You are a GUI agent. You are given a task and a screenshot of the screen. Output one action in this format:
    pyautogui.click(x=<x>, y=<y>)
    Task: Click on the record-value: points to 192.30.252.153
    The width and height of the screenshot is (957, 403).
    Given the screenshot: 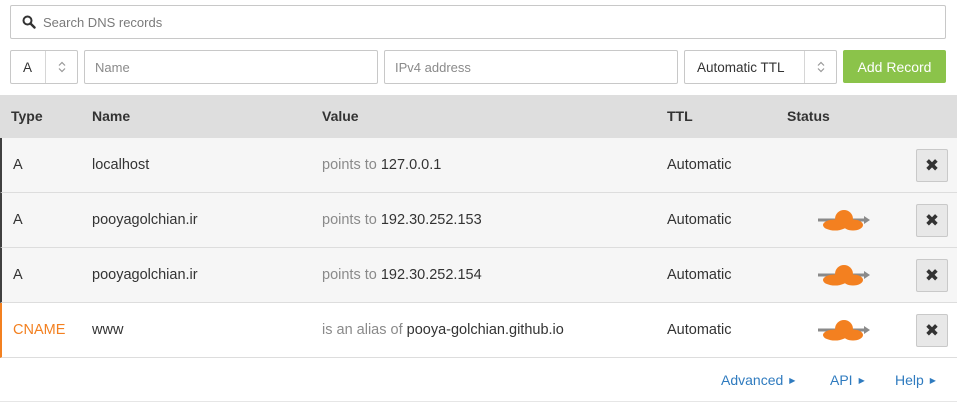 What is the action you would take?
    pyautogui.click(x=402, y=220)
    